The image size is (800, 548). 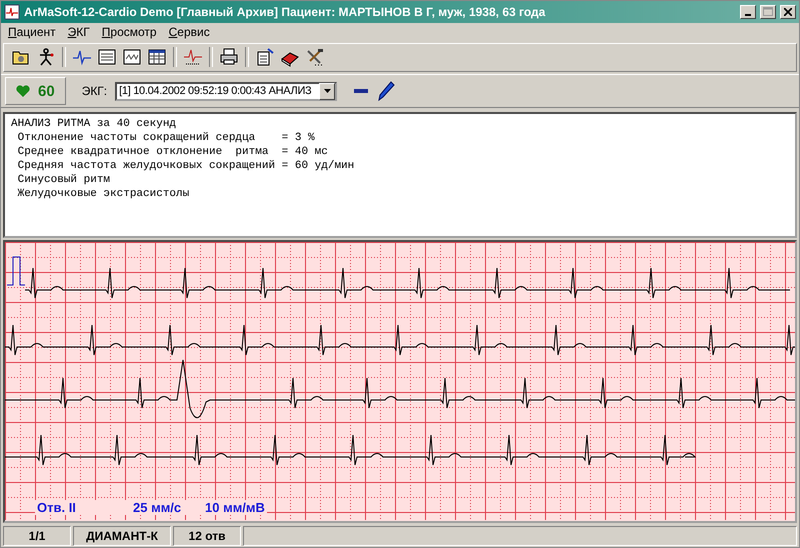 What do you see at coordinates (46, 91) in the screenshot?
I see `heart-rate-value: 60` at bounding box center [46, 91].